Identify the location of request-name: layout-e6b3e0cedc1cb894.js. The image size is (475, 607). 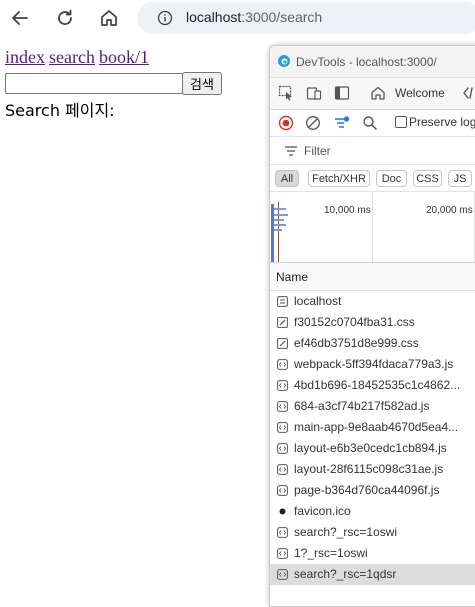
(370, 448).